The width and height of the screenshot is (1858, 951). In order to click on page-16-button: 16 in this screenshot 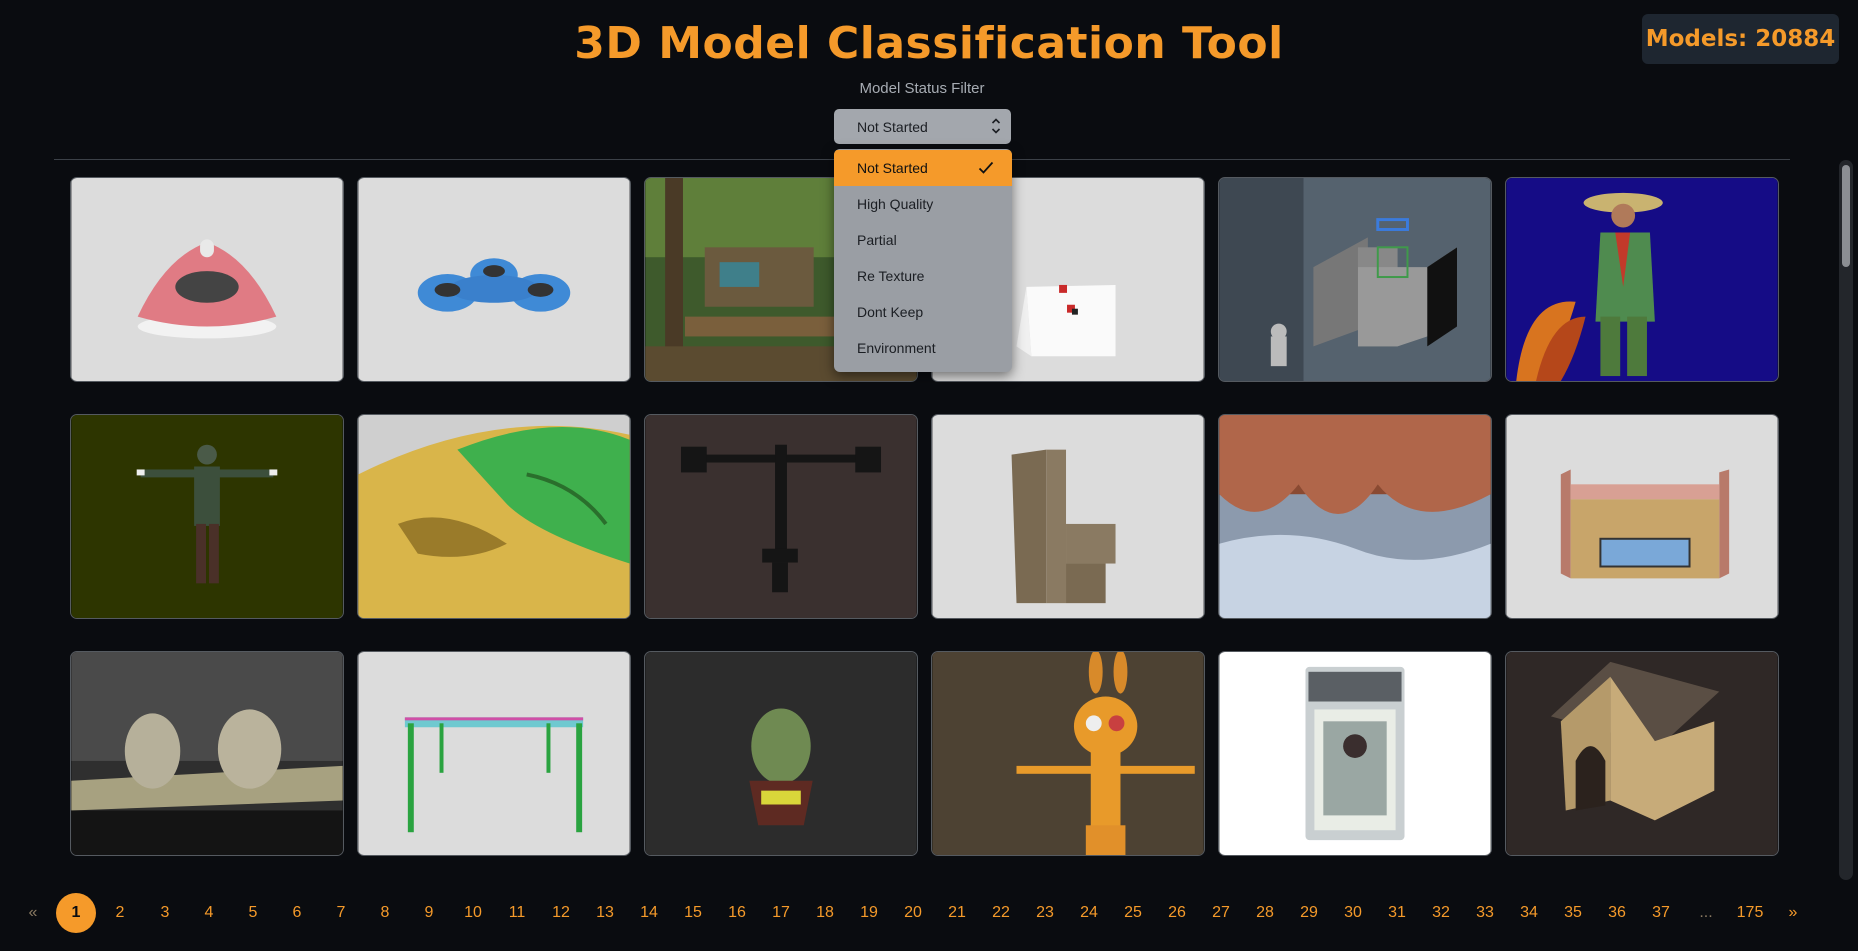, I will do `click(737, 913)`.